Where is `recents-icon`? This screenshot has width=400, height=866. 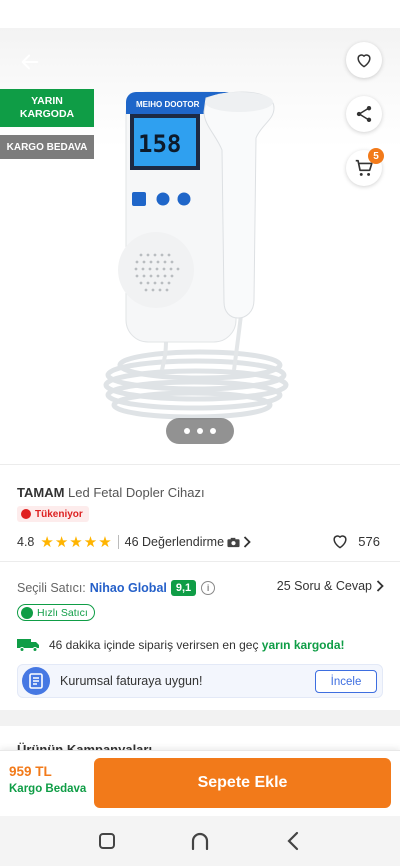 recents-icon is located at coordinates (106, 841).